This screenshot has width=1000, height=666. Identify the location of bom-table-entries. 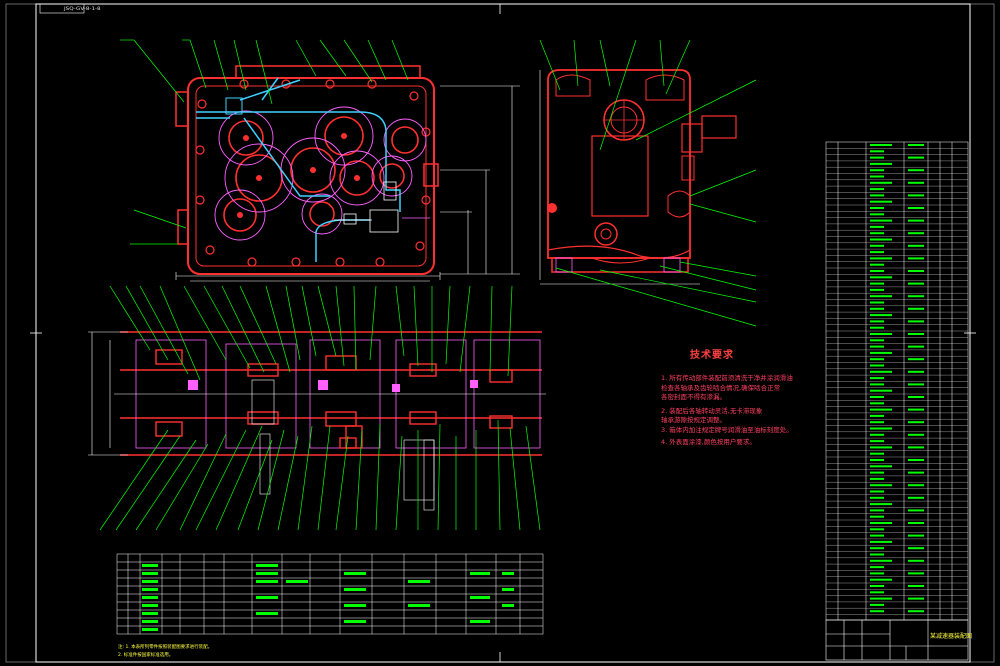
(328, 597).